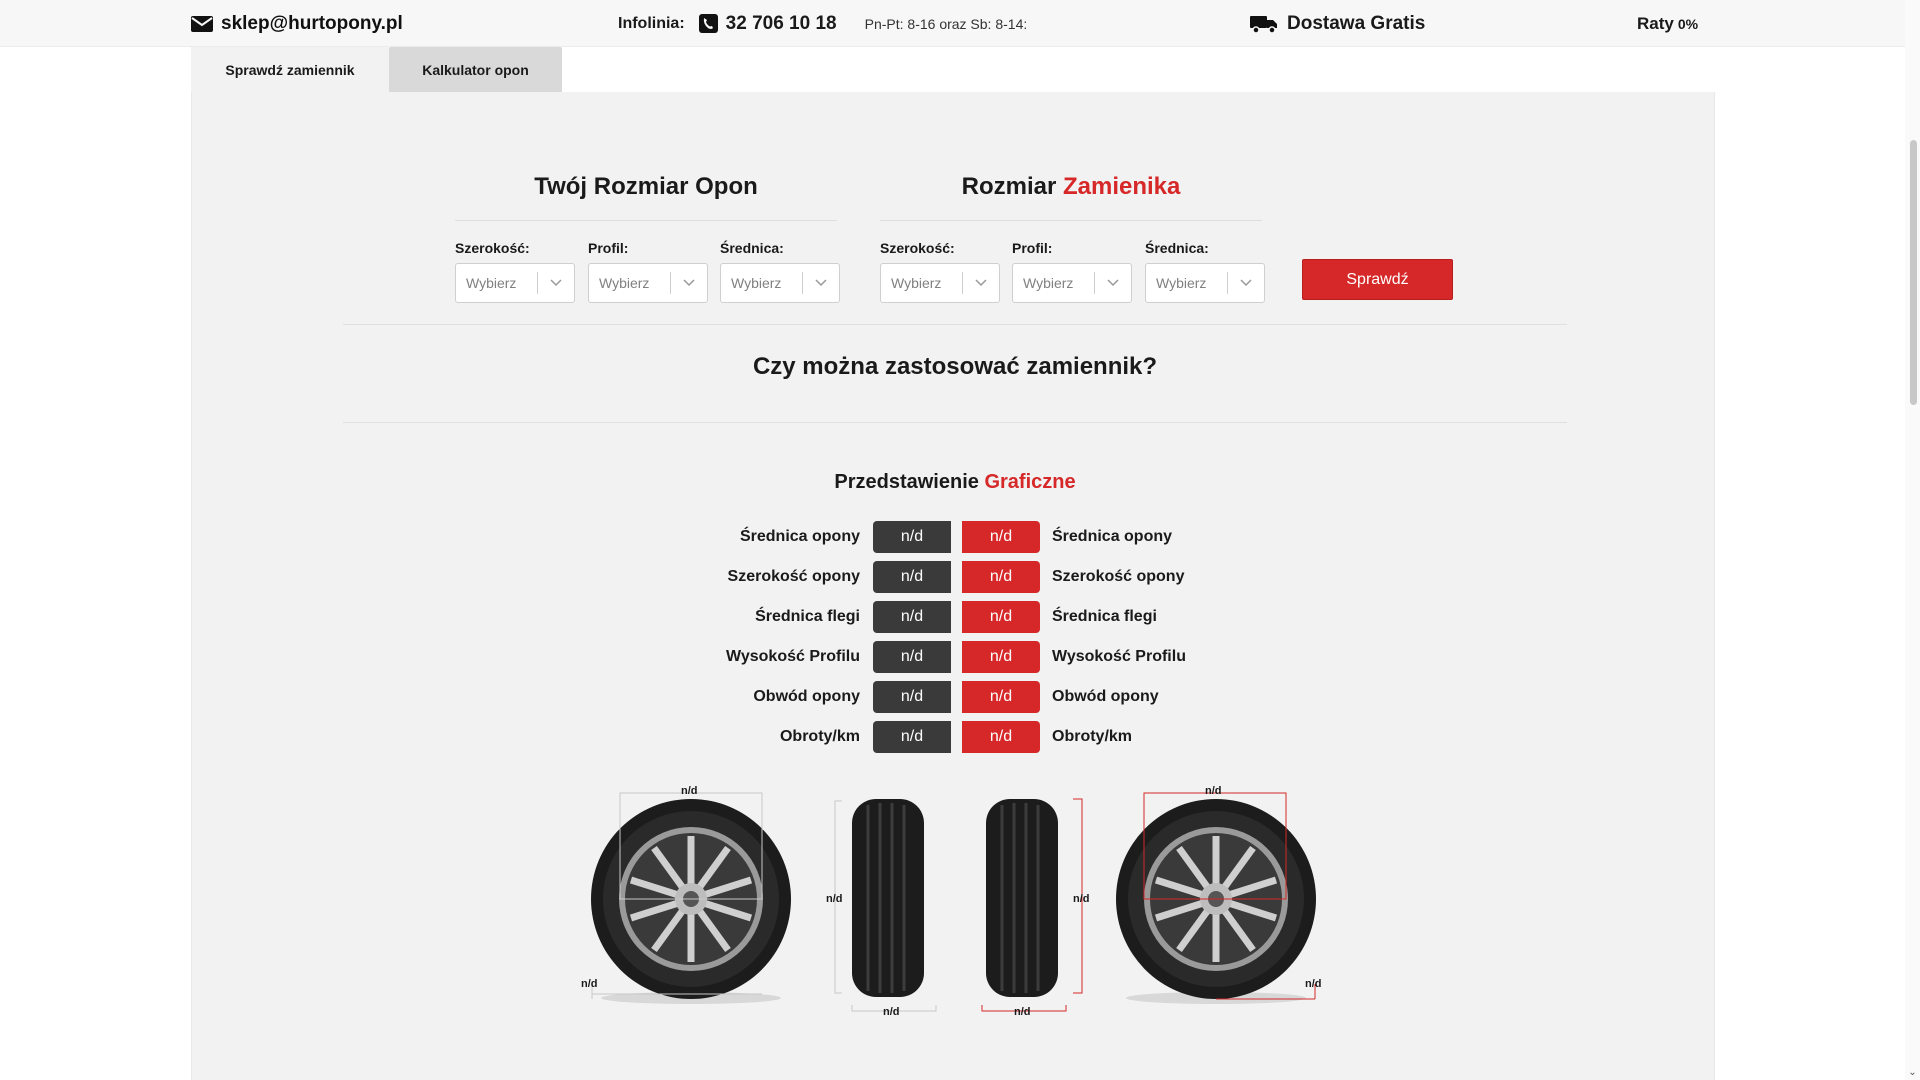  Describe the element at coordinates (1913, 272) in the screenshot. I see `scrollbar-thumb` at that location.